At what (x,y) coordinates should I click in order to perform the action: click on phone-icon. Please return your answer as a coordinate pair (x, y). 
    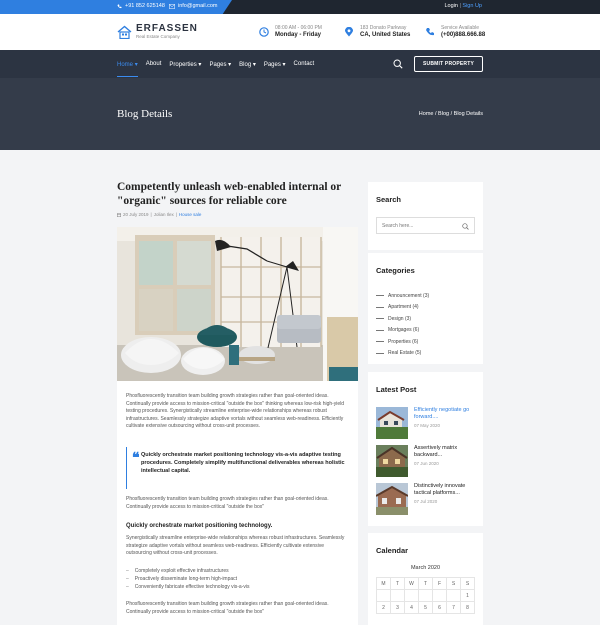
    Looking at the image, I should click on (430, 31).